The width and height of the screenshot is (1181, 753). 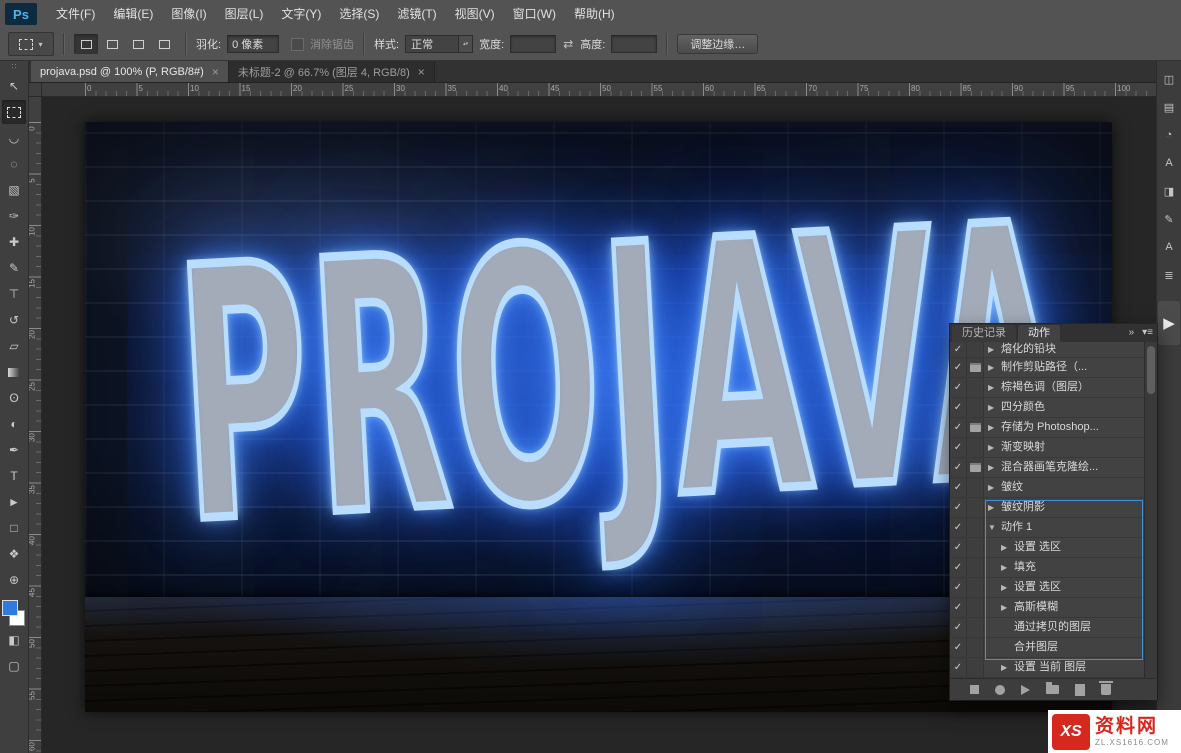 I want to click on new-selection-button, so click(x=86, y=44).